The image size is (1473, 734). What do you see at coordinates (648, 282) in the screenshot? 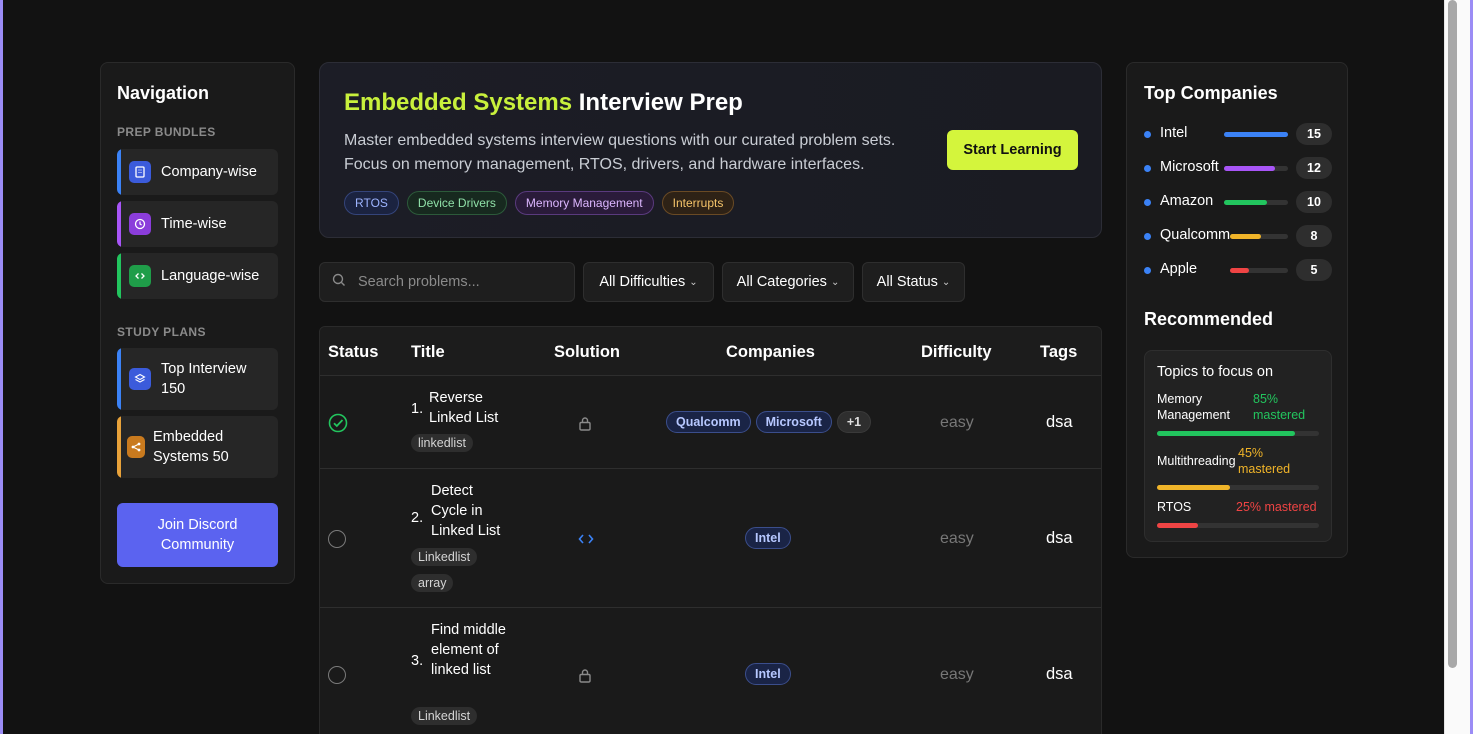
I see `difficulty-filter: All Difficulties ⌄` at bounding box center [648, 282].